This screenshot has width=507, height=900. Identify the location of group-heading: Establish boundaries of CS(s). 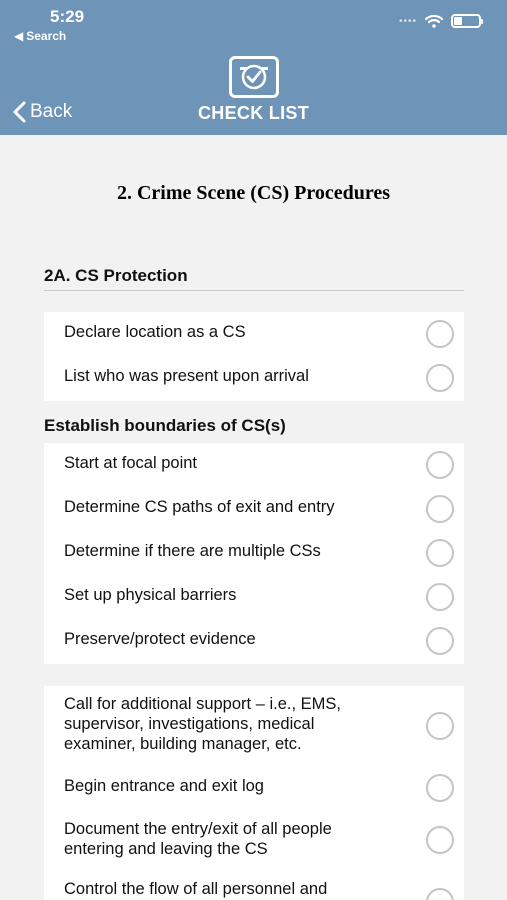
(165, 425).